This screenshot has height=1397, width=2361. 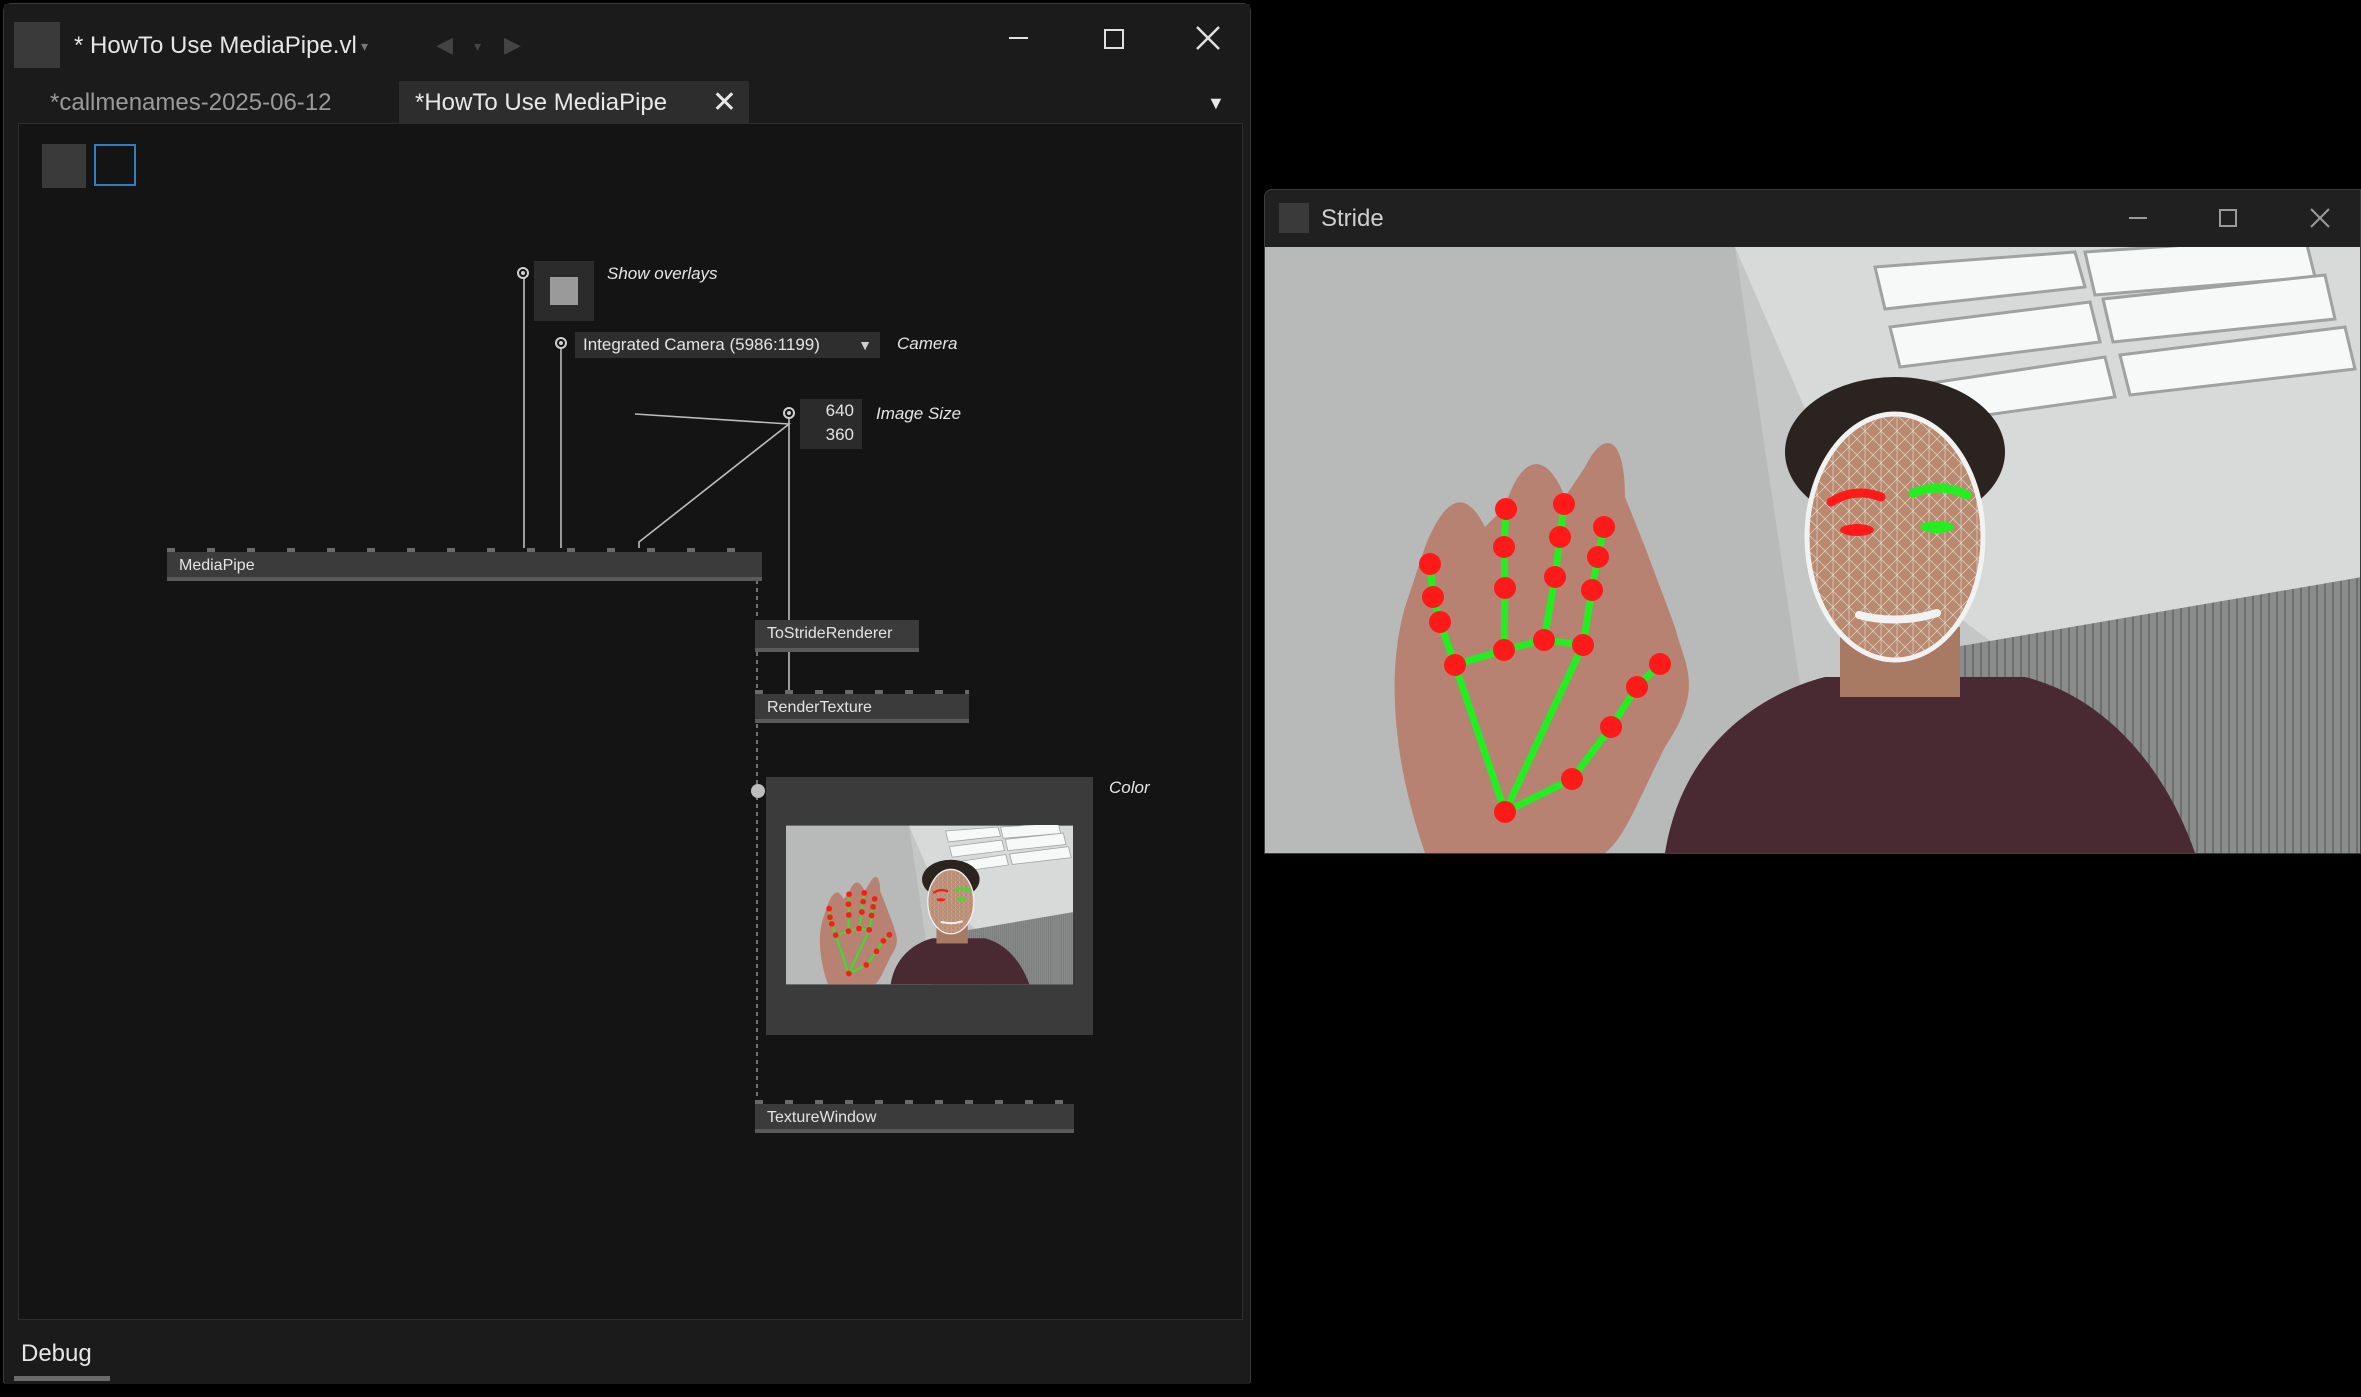 I want to click on camera-value: Integrated Camera (5986:1199), so click(x=701, y=344).